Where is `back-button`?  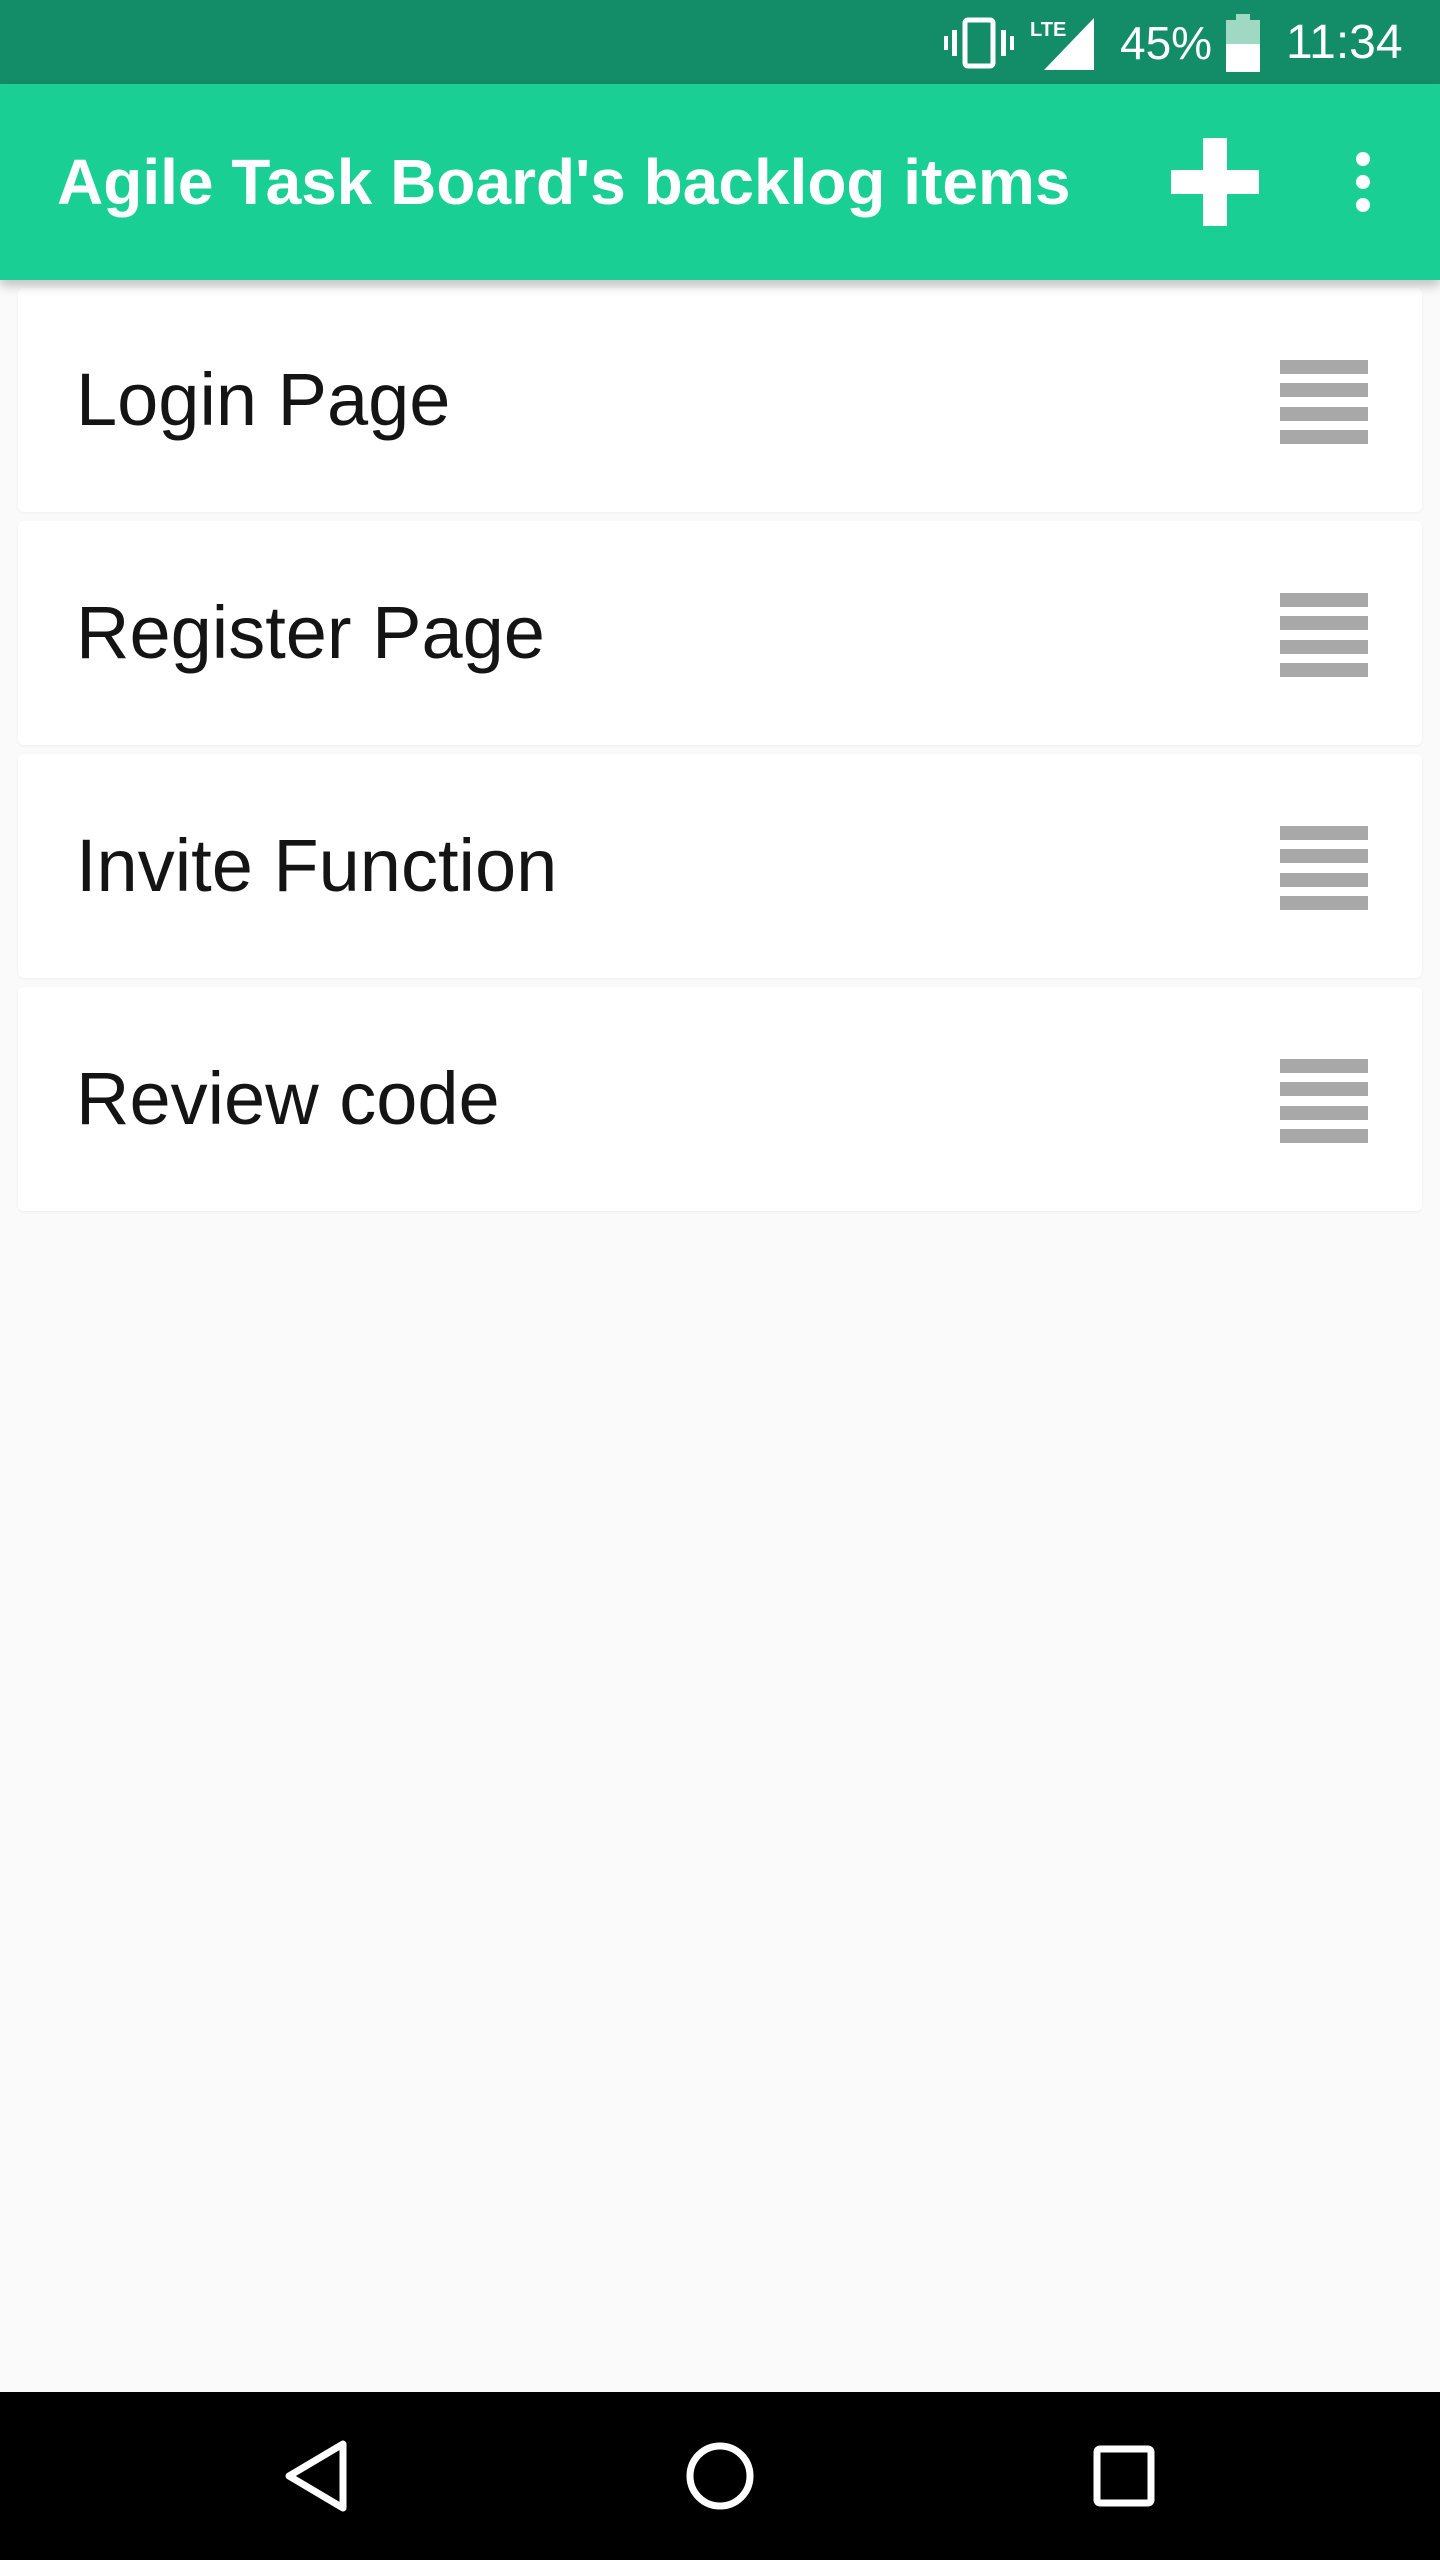
back-button is located at coordinates (316, 2476).